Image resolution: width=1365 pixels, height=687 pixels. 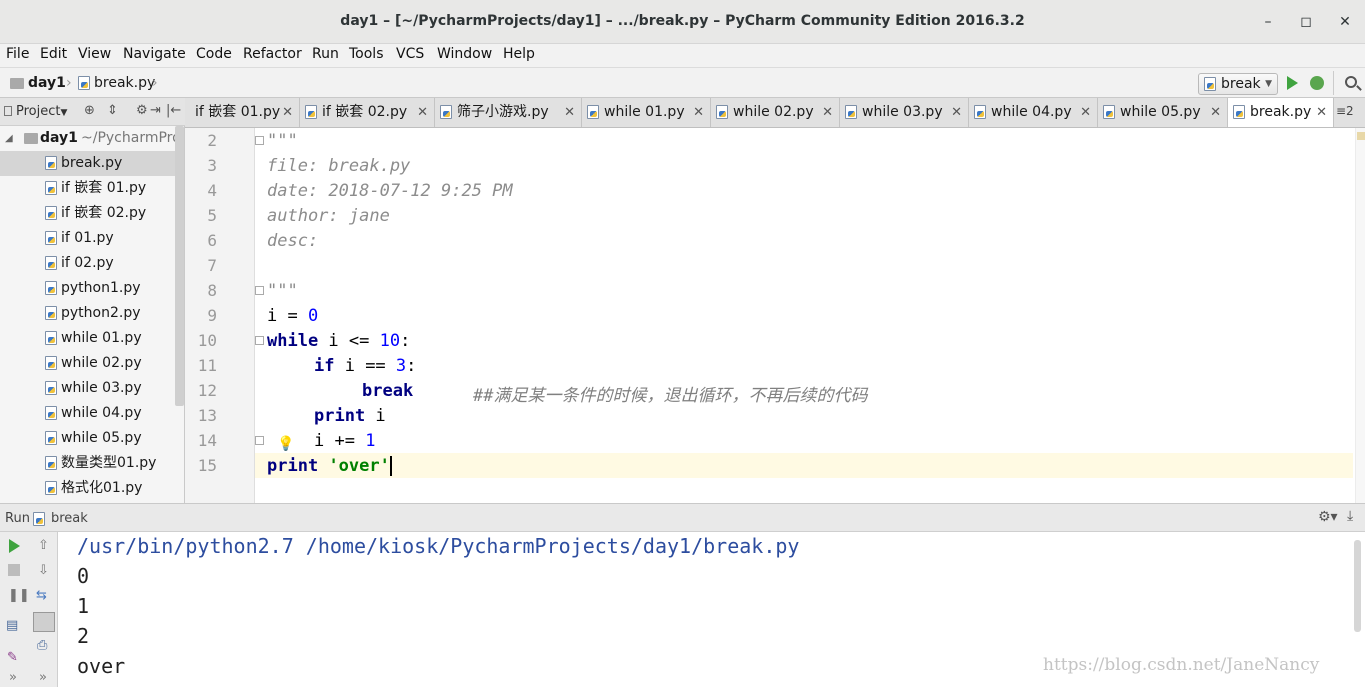 What do you see at coordinates (9, 138) in the screenshot?
I see `expand-arrow-icon: ◢` at bounding box center [9, 138].